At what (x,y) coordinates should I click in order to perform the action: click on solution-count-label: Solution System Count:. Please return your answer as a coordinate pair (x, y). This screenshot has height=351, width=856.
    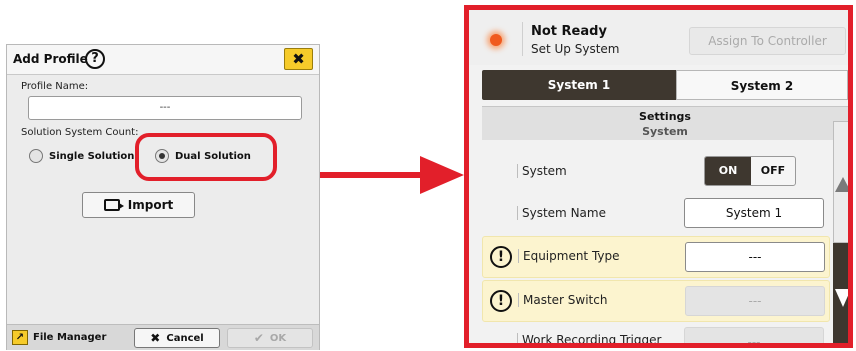
    Looking at the image, I should click on (80, 132).